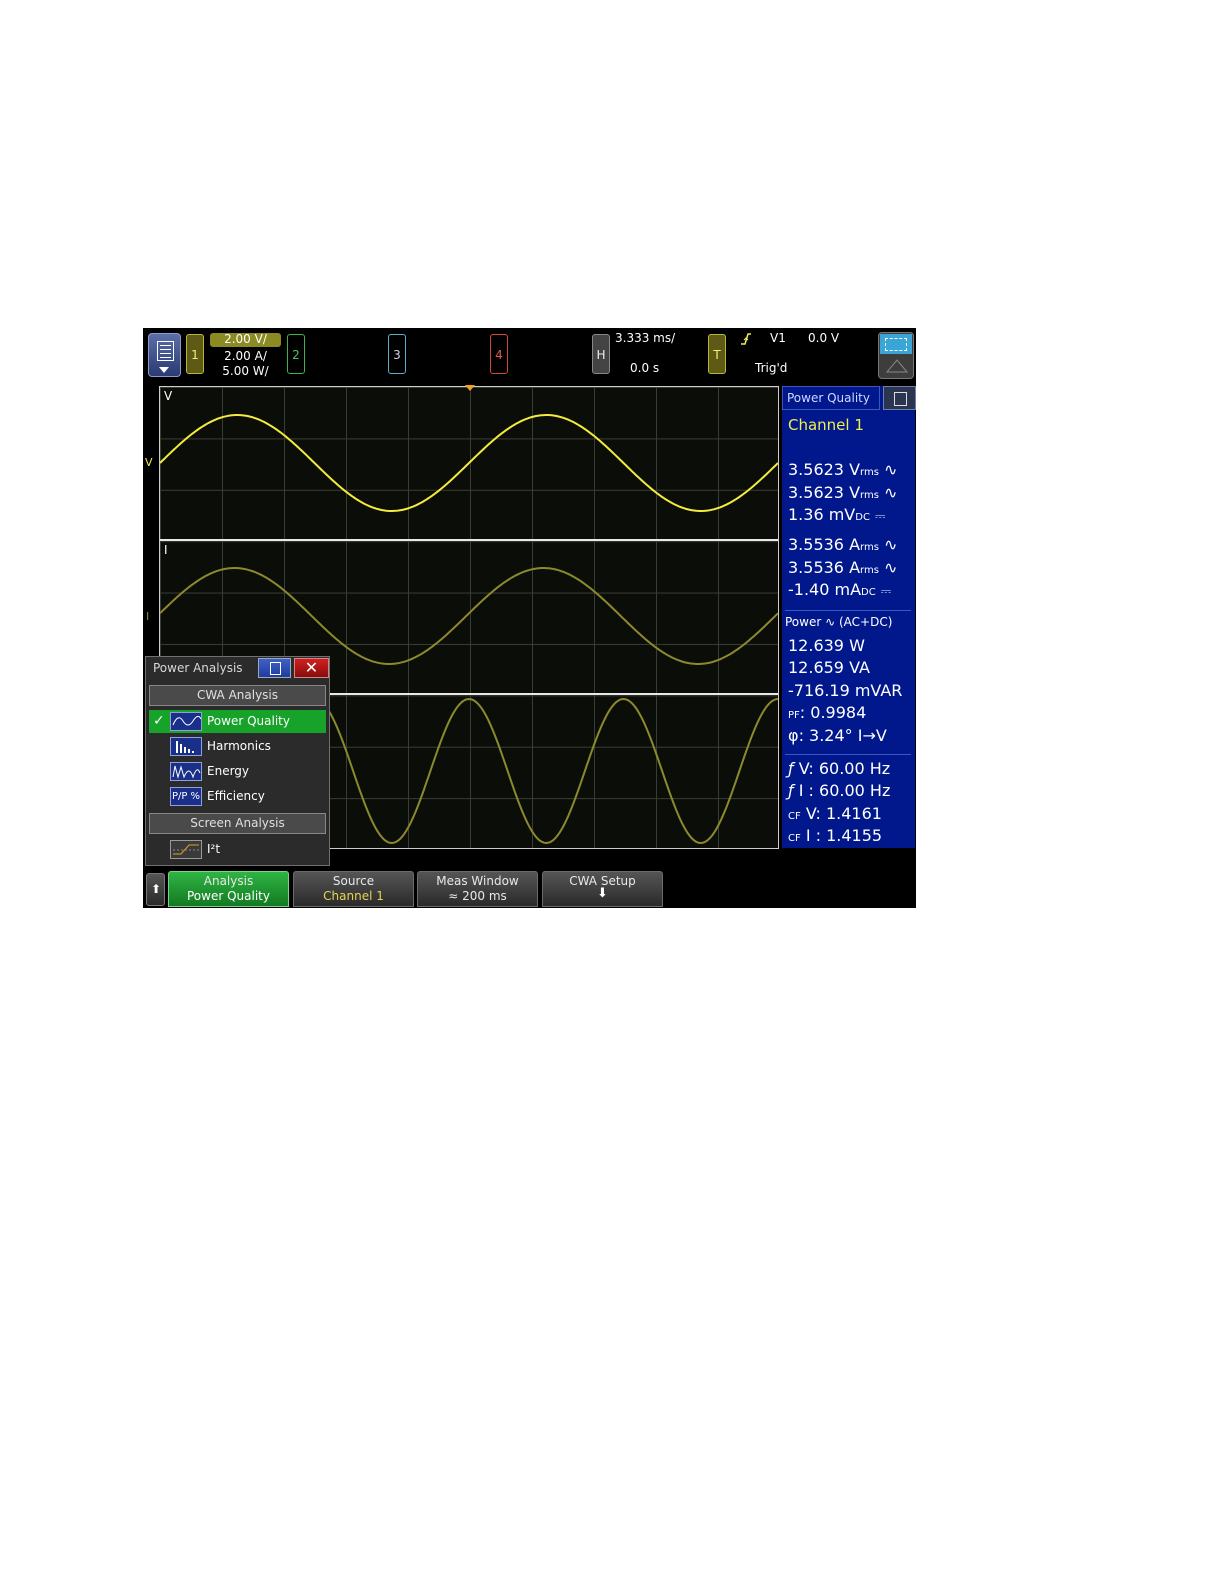 This screenshot has width=1224, height=1584. What do you see at coordinates (237, 695) in the screenshot?
I see `cwa-analysis-section: CWA Analysis` at bounding box center [237, 695].